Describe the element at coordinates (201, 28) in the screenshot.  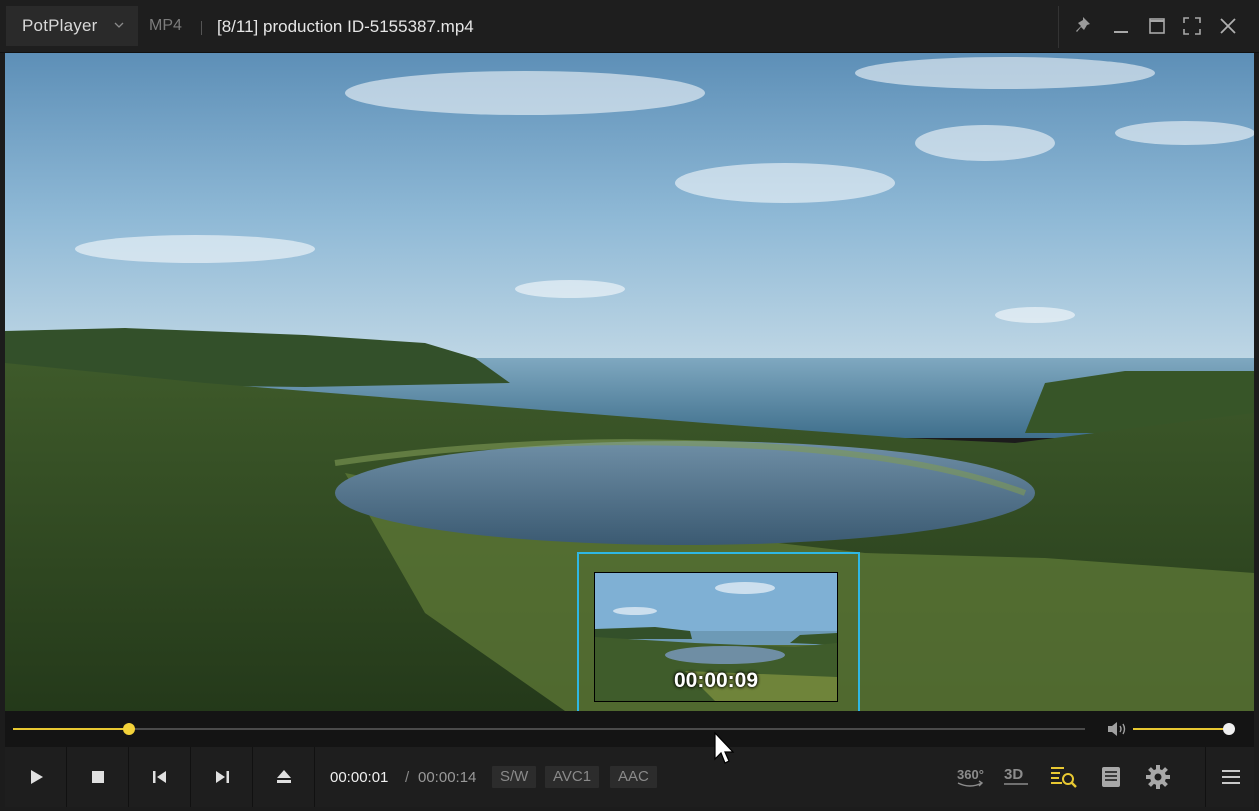
I see `title-divider` at that location.